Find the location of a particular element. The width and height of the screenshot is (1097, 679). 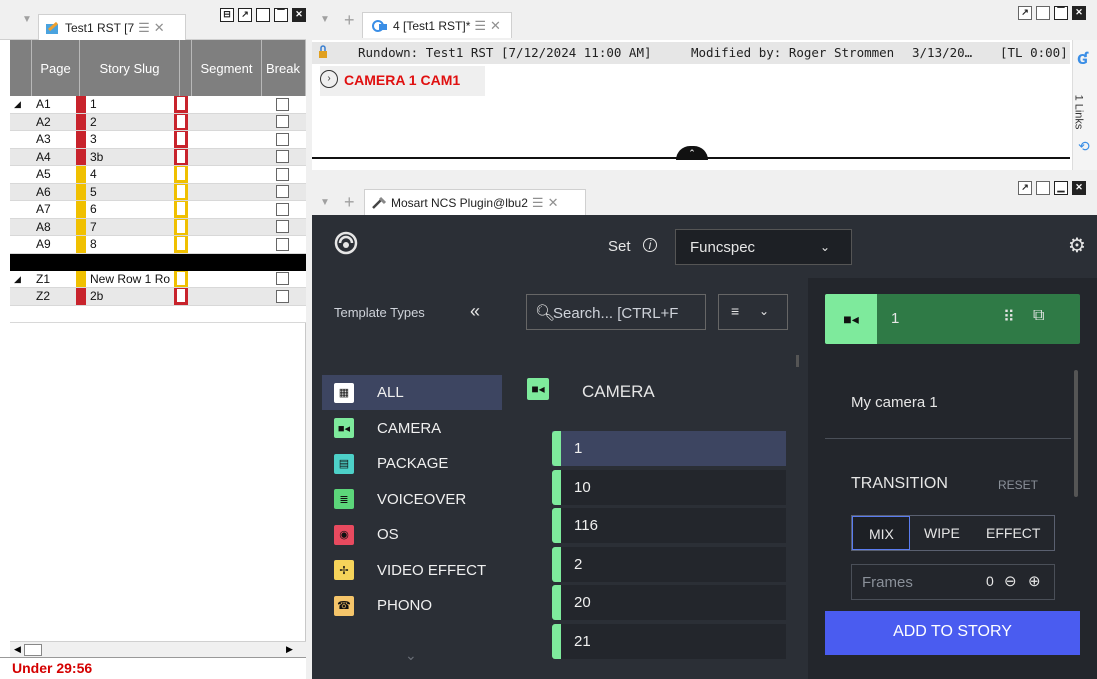

table-row: Z2 2b is located at coordinates (158, 297).